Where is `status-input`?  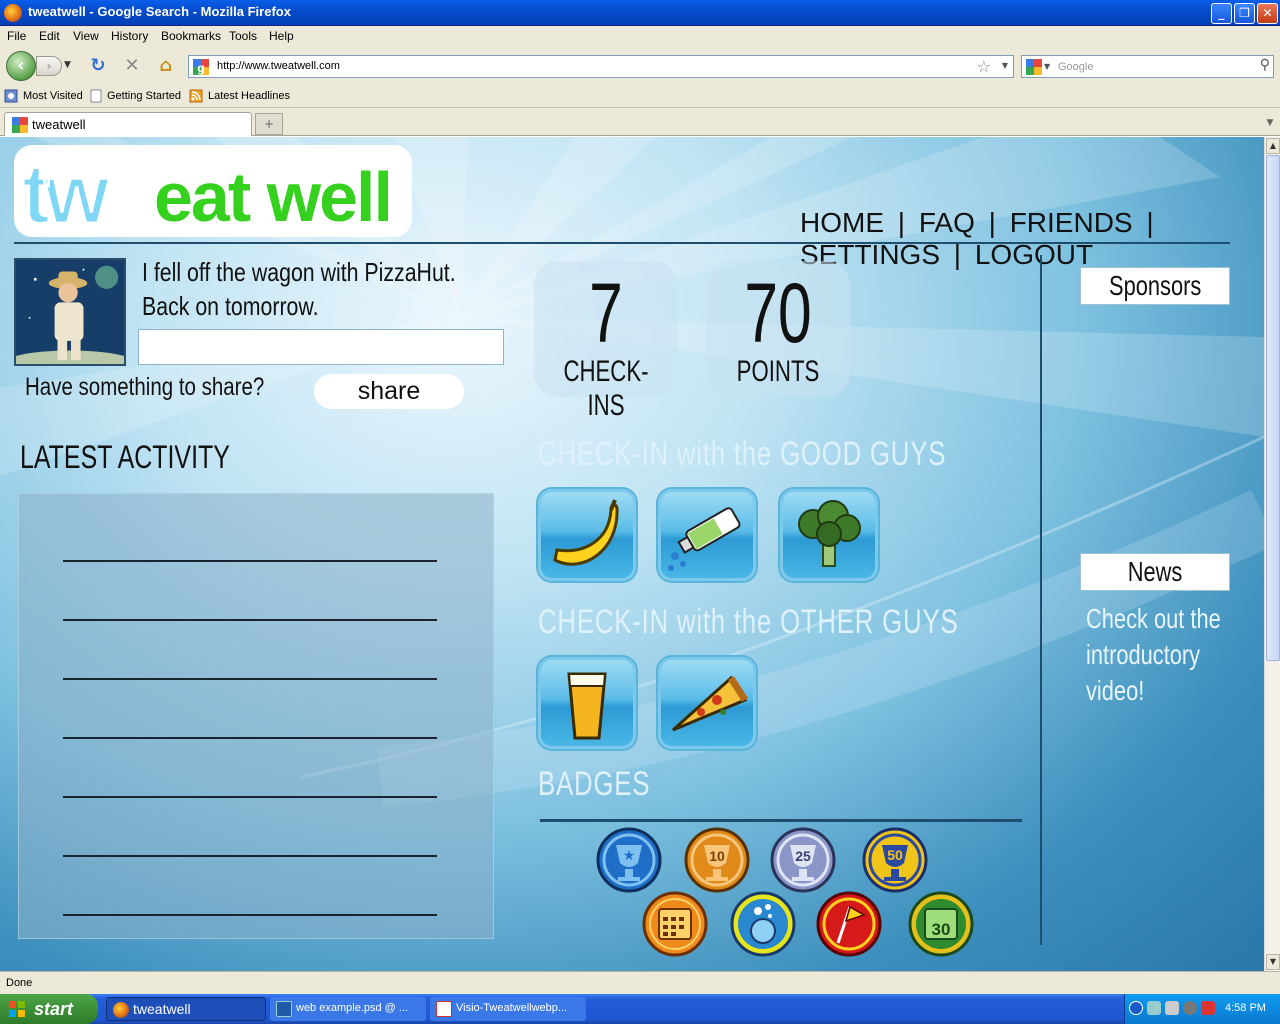 status-input is located at coordinates (321, 347).